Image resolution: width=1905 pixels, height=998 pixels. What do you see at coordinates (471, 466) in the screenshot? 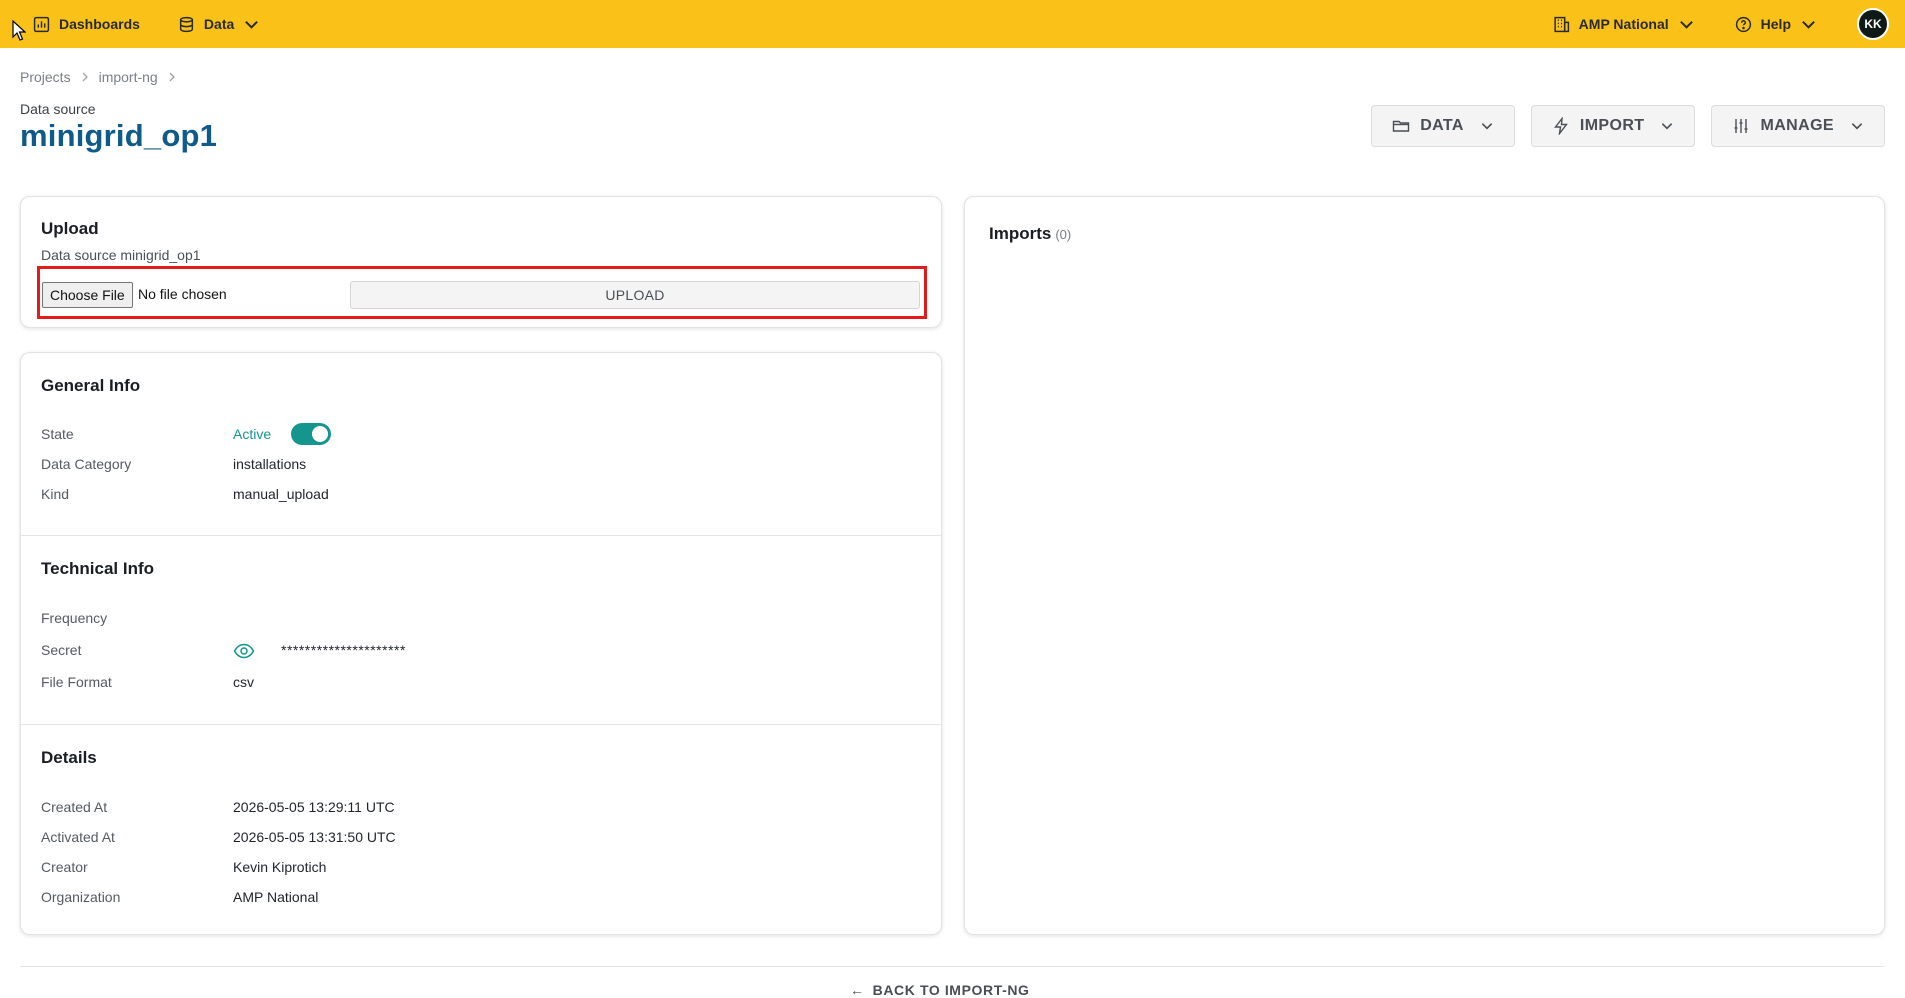
I see `category-row: Data Category installations` at bounding box center [471, 466].